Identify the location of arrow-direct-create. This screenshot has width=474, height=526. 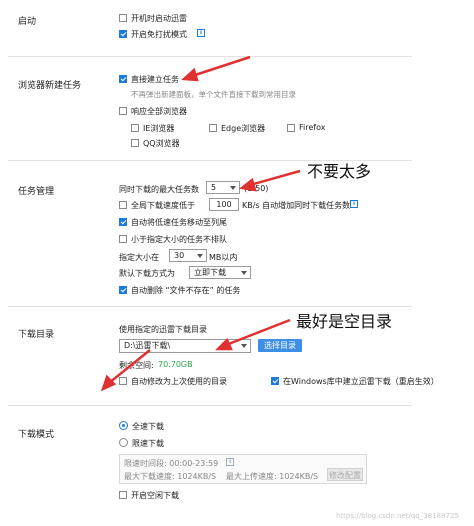
(215, 68).